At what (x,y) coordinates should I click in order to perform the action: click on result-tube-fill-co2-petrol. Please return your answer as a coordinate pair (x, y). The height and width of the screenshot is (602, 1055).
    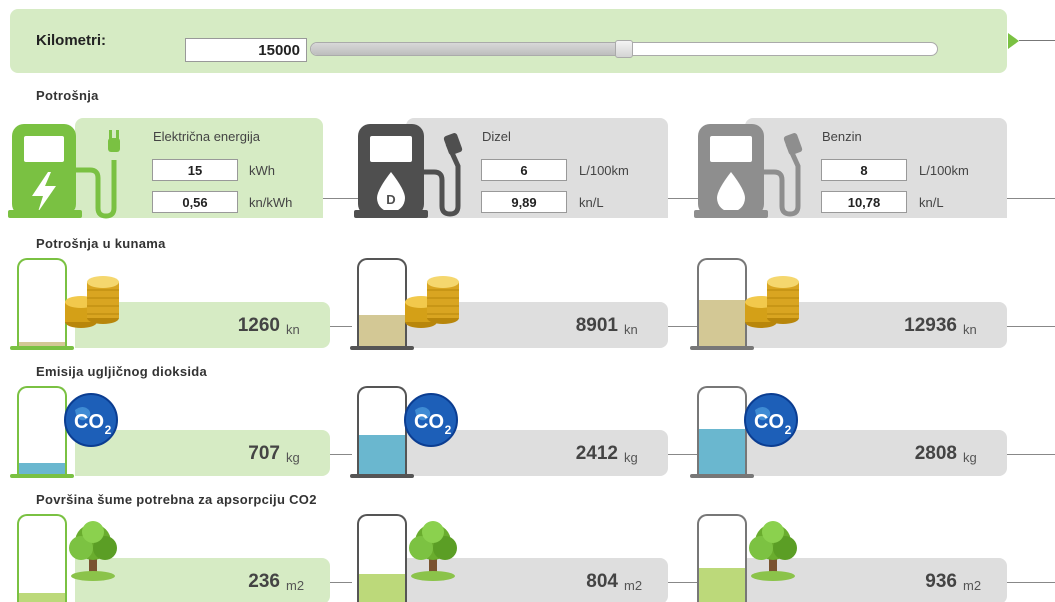
    Looking at the image, I should click on (722, 451).